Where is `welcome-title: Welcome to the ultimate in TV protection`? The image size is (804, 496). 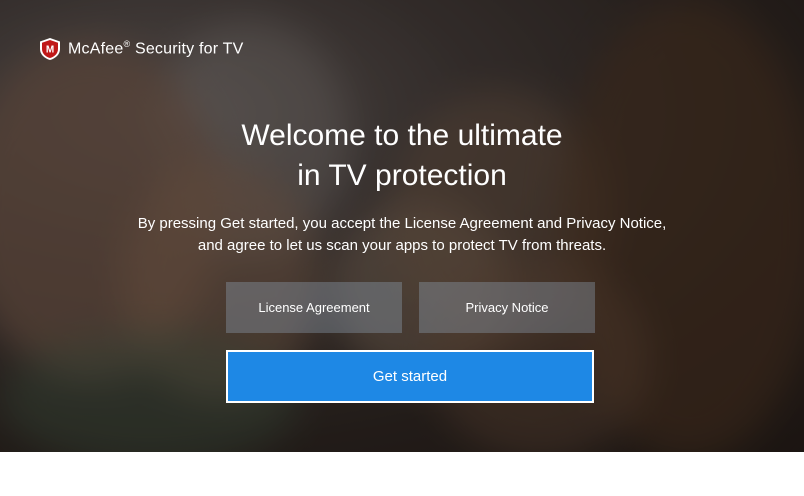 welcome-title: Welcome to the ultimate in TV protection is located at coordinates (402, 155).